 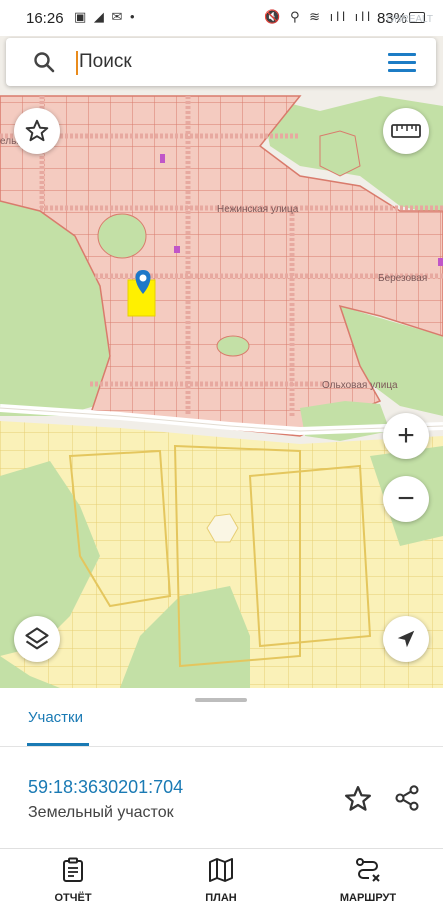 I want to click on notification-icons: ▣ ◢ ✉ •, so click(x=105, y=16).